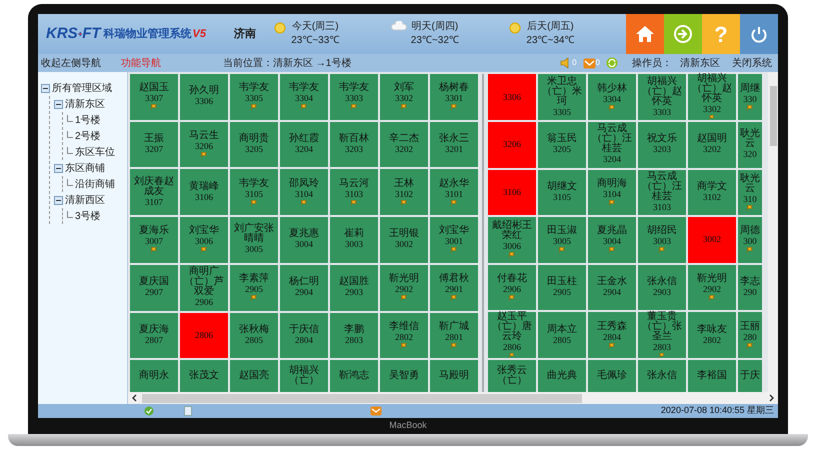 Image resolution: width=816 pixels, height=474 pixels. What do you see at coordinates (88, 136) in the screenshot?
I see `tree-item: 2号楼` at bounding box center [88, 136].